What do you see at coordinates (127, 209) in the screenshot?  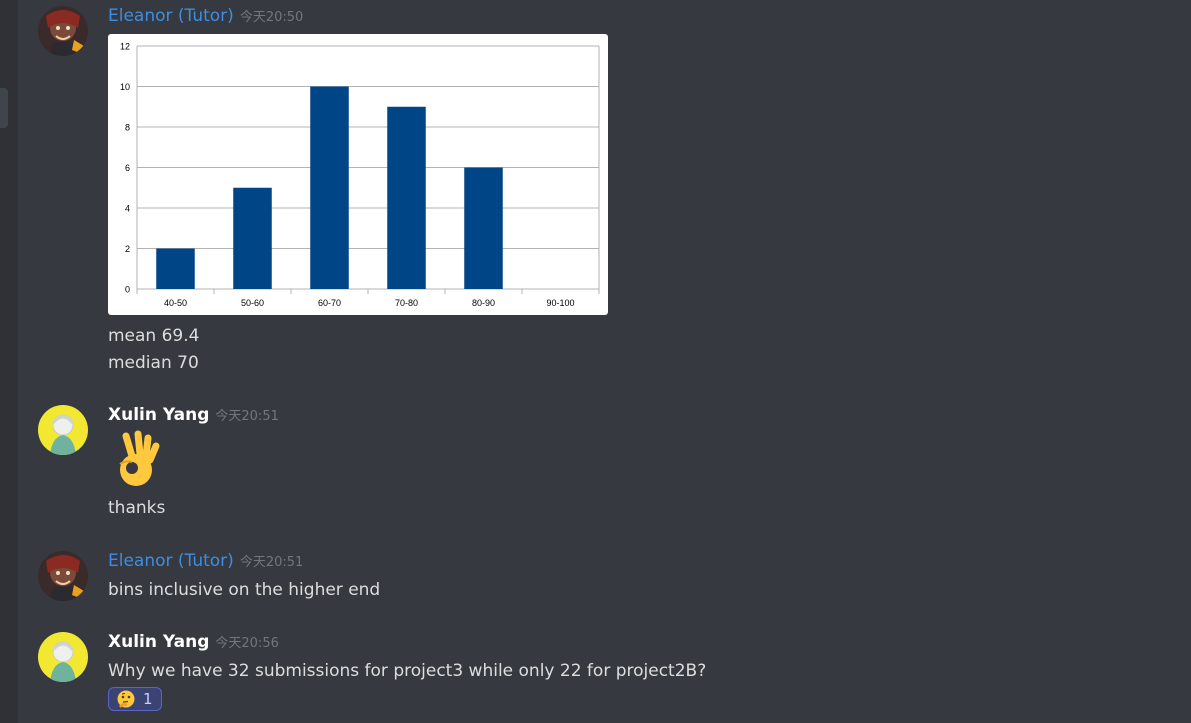 I see `y-tick-label: 4` at bounding box center [127, 209].